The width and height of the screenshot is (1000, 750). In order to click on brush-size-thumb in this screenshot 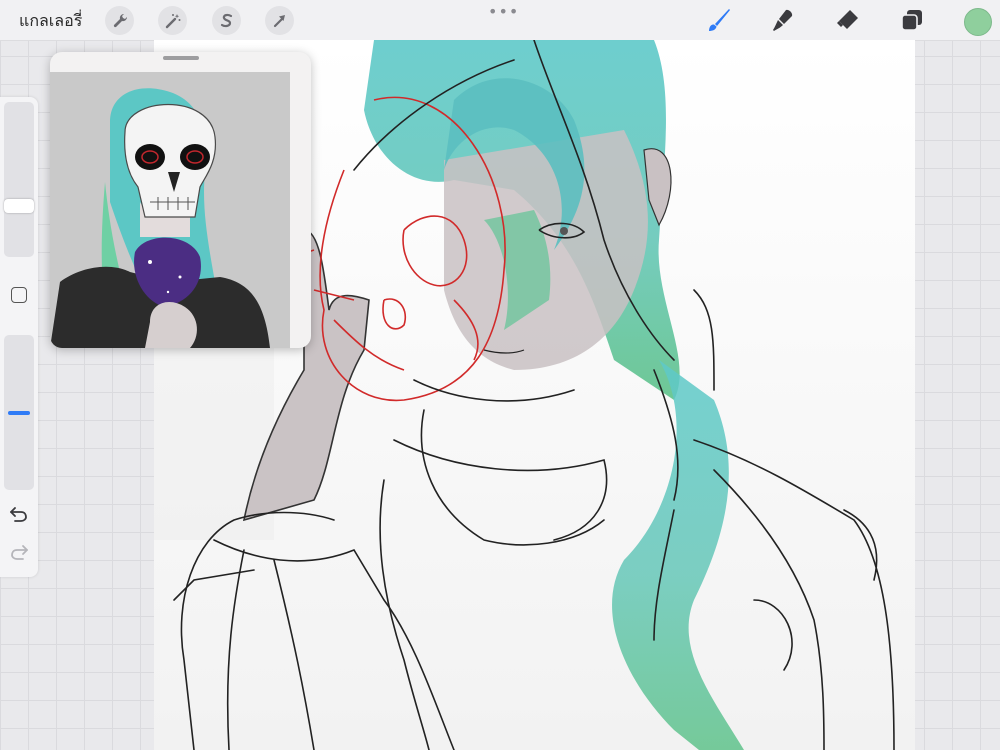, I will do `click(19, 206)`.